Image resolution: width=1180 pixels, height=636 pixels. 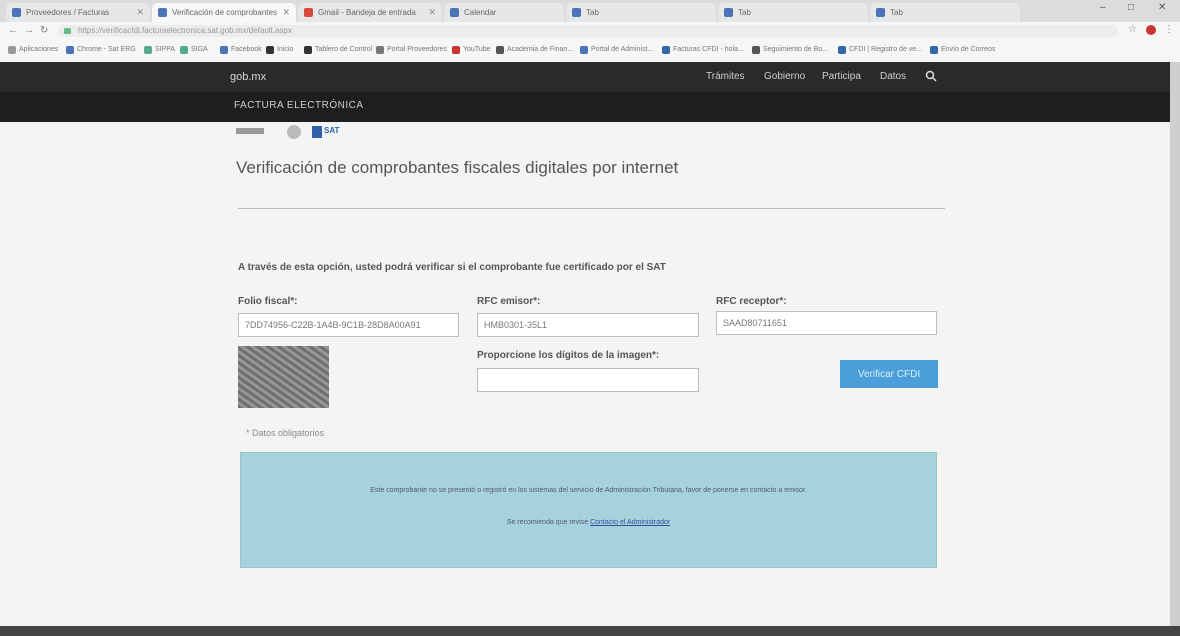 What do you see at coordinates (893, 76) in the screenshot?
I see `nav-datos: Datos` at bounding box center [893, 76].